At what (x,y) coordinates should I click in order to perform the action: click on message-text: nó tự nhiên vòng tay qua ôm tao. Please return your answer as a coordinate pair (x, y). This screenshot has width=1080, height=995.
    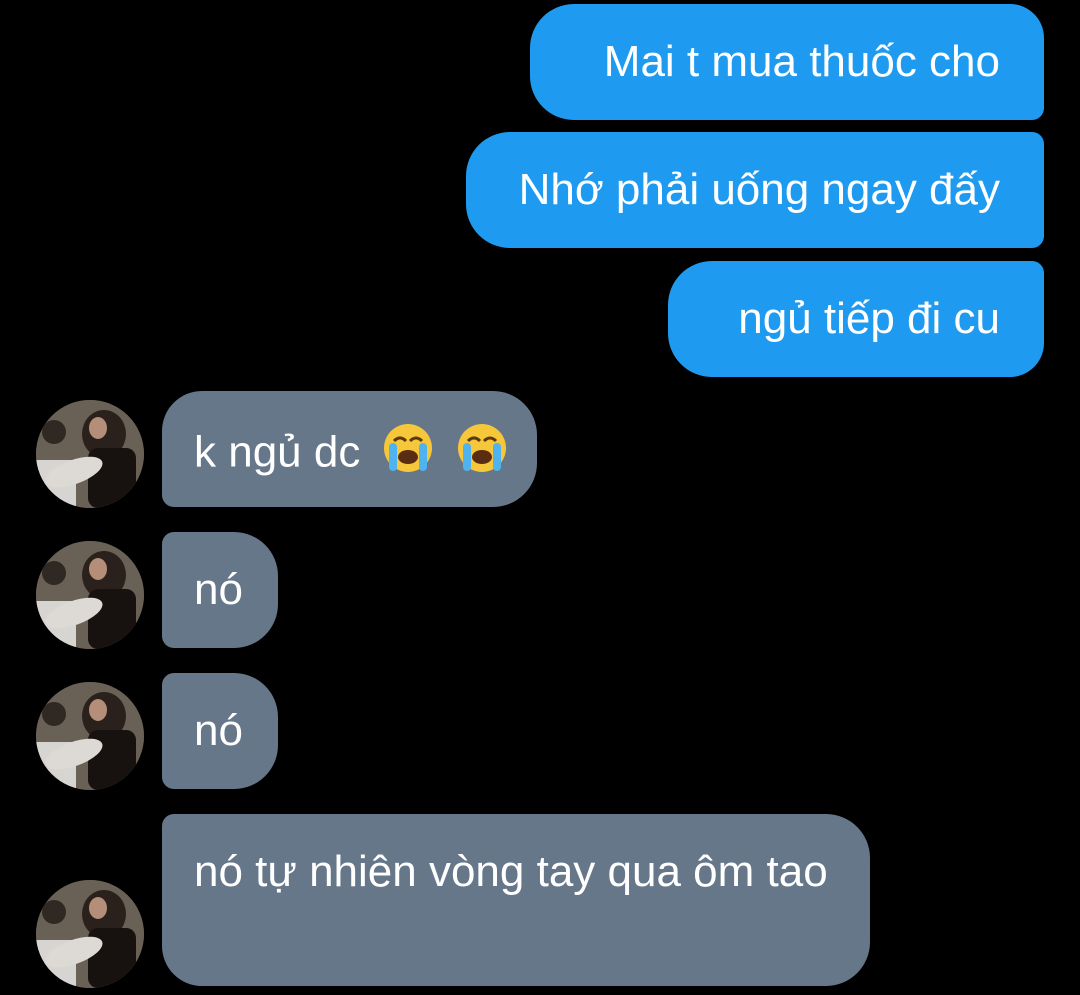
    Looking at the image, I should click on (511, 871).